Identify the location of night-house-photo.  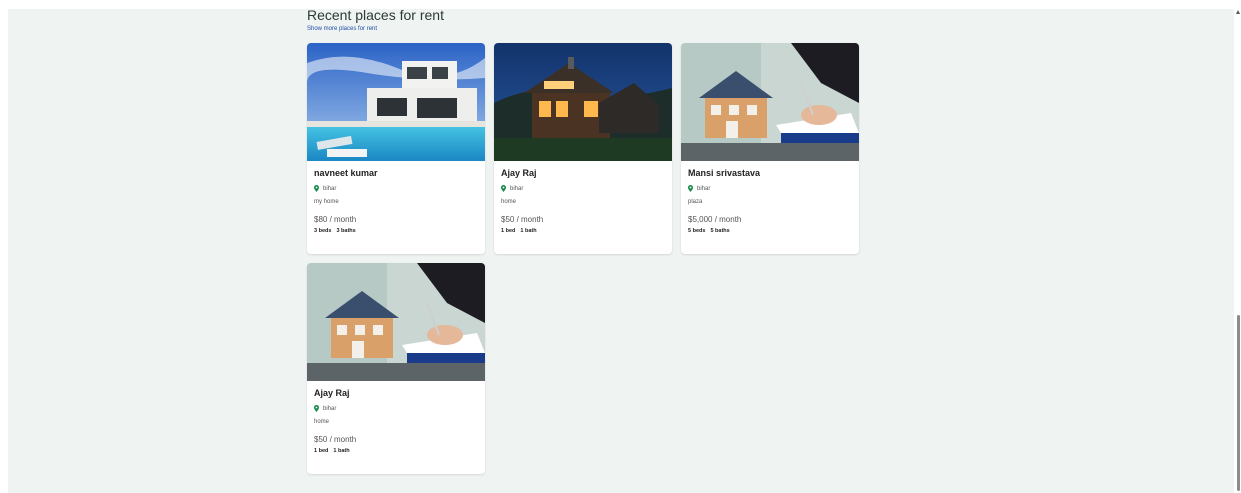
(583, 102).